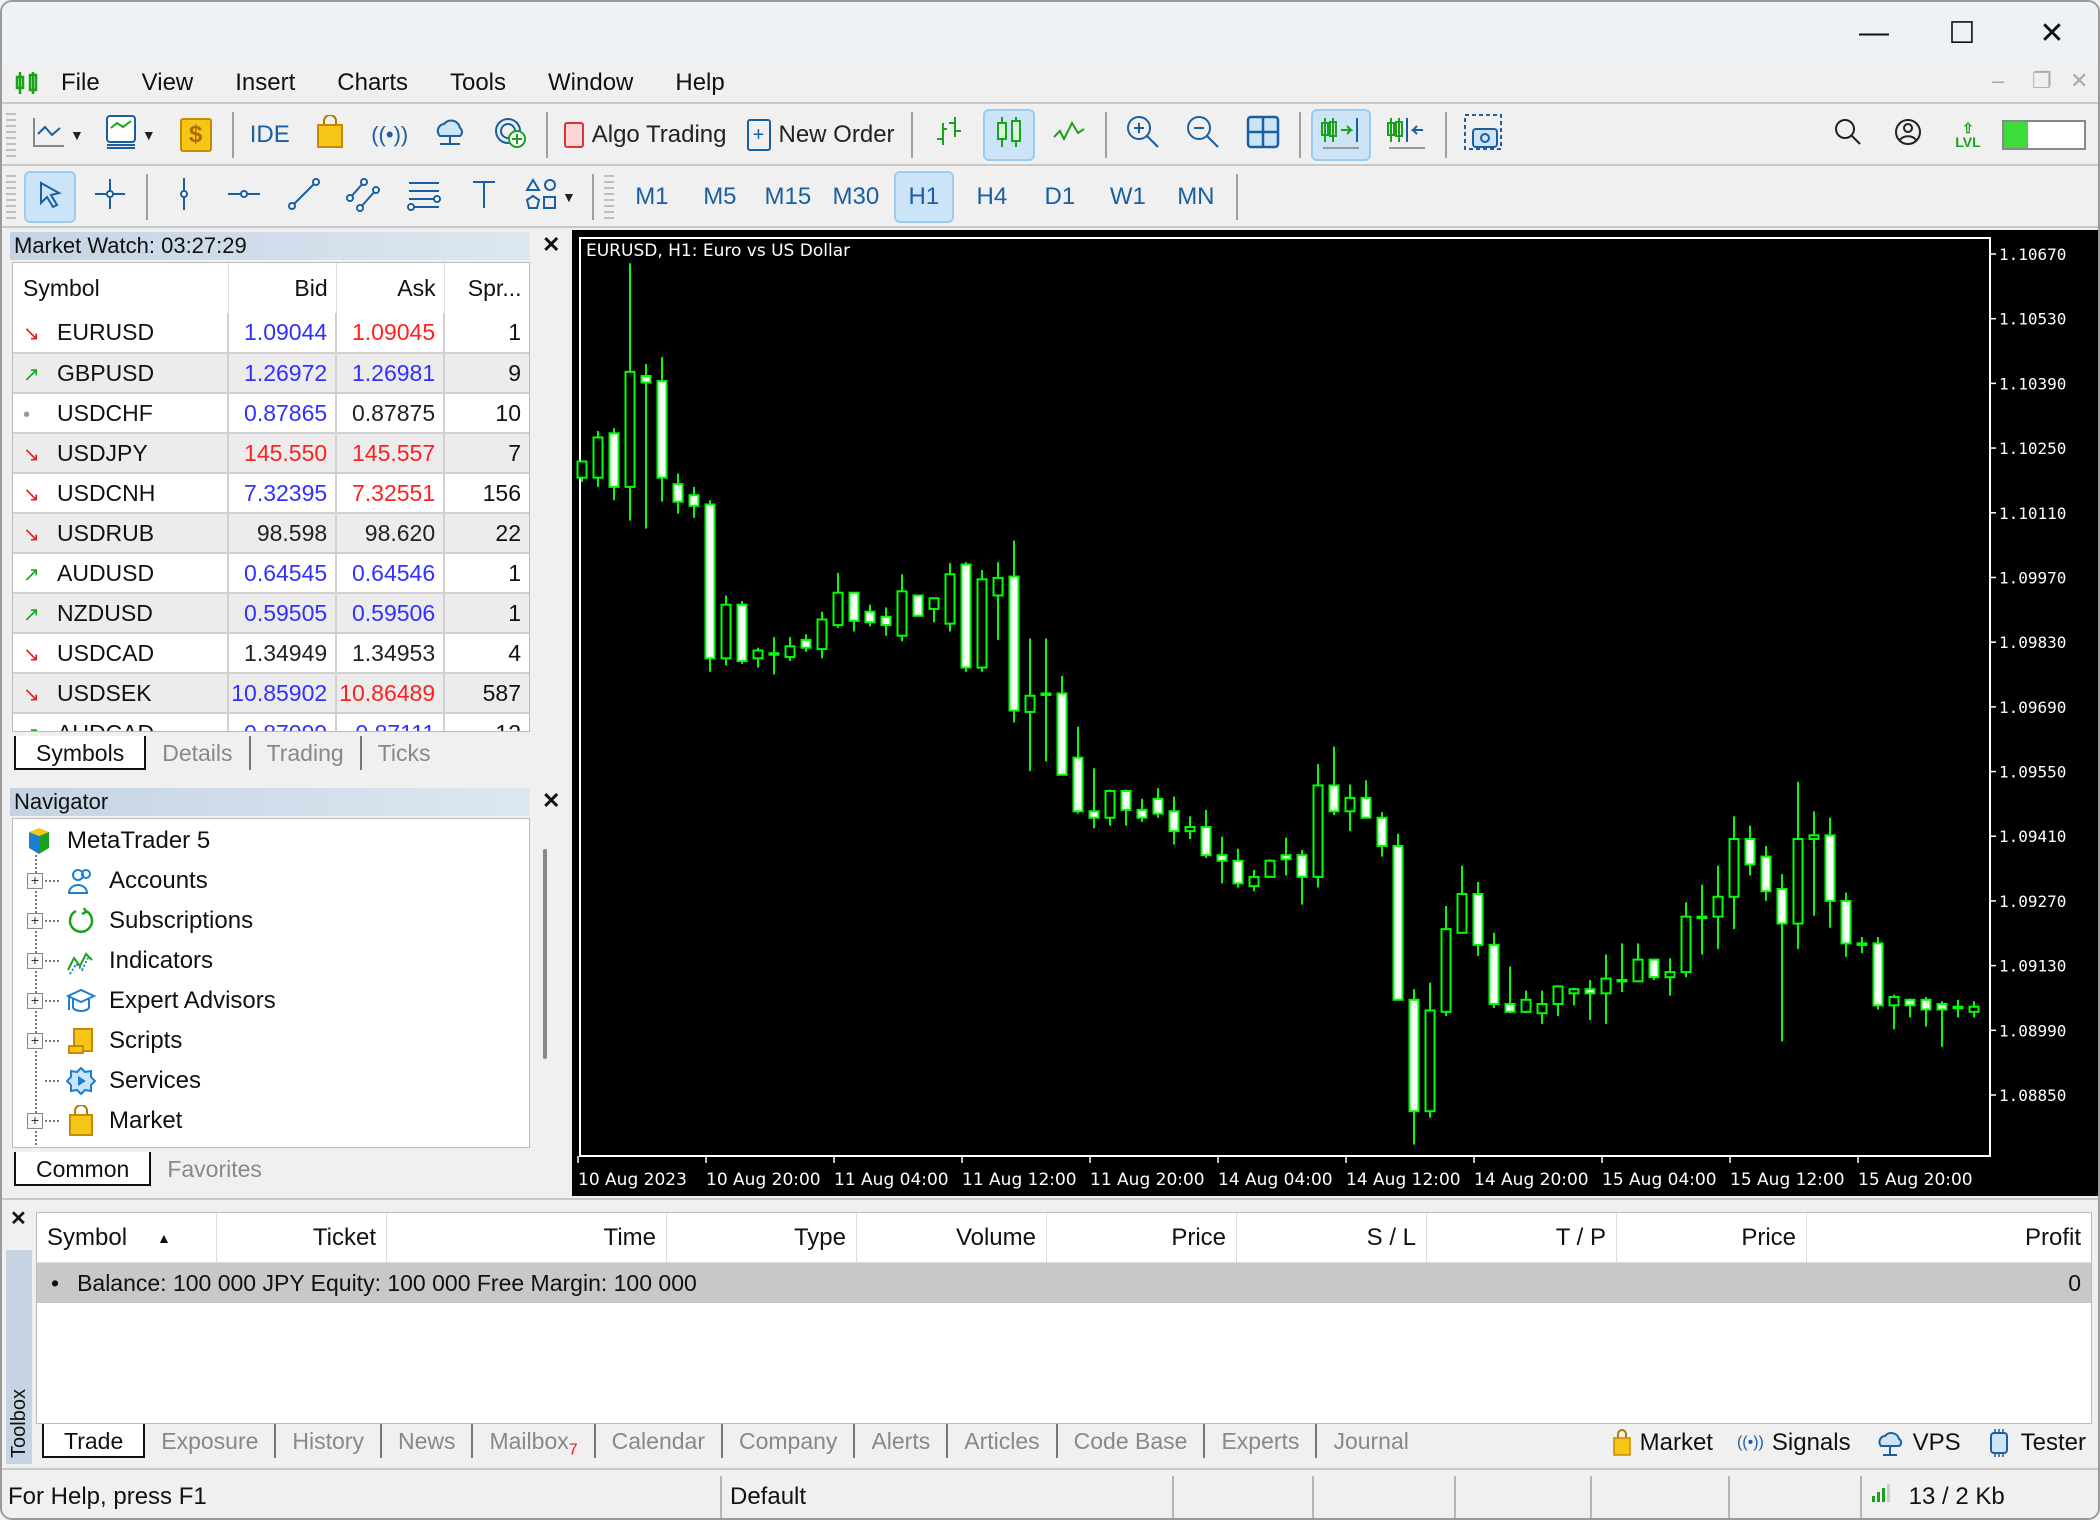 Image resolution: width=2100 pixels, height=1520 pixels. Describe the element at coordinates (1008, 135) in the screenshot. I see `candlestick-chart-button` at that location.